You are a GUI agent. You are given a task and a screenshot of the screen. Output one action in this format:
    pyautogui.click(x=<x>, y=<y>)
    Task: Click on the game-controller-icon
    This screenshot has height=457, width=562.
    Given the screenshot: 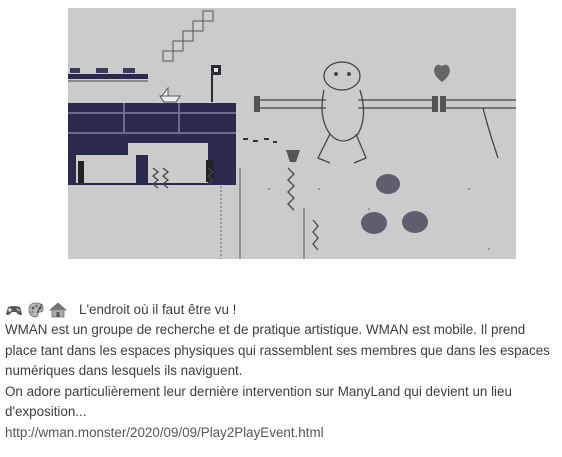 What is the action you would take?
    pyautogui.click(x=14, y=310)
    